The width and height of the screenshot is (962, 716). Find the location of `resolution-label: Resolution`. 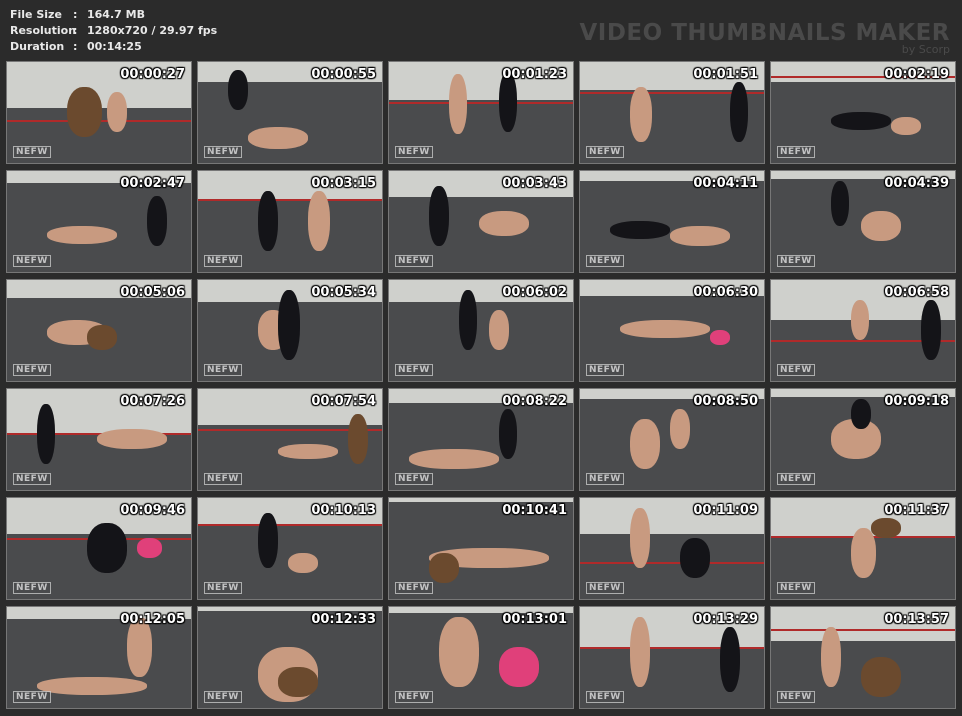

resolution-label: Resolution is located at coordinates (43, 30).